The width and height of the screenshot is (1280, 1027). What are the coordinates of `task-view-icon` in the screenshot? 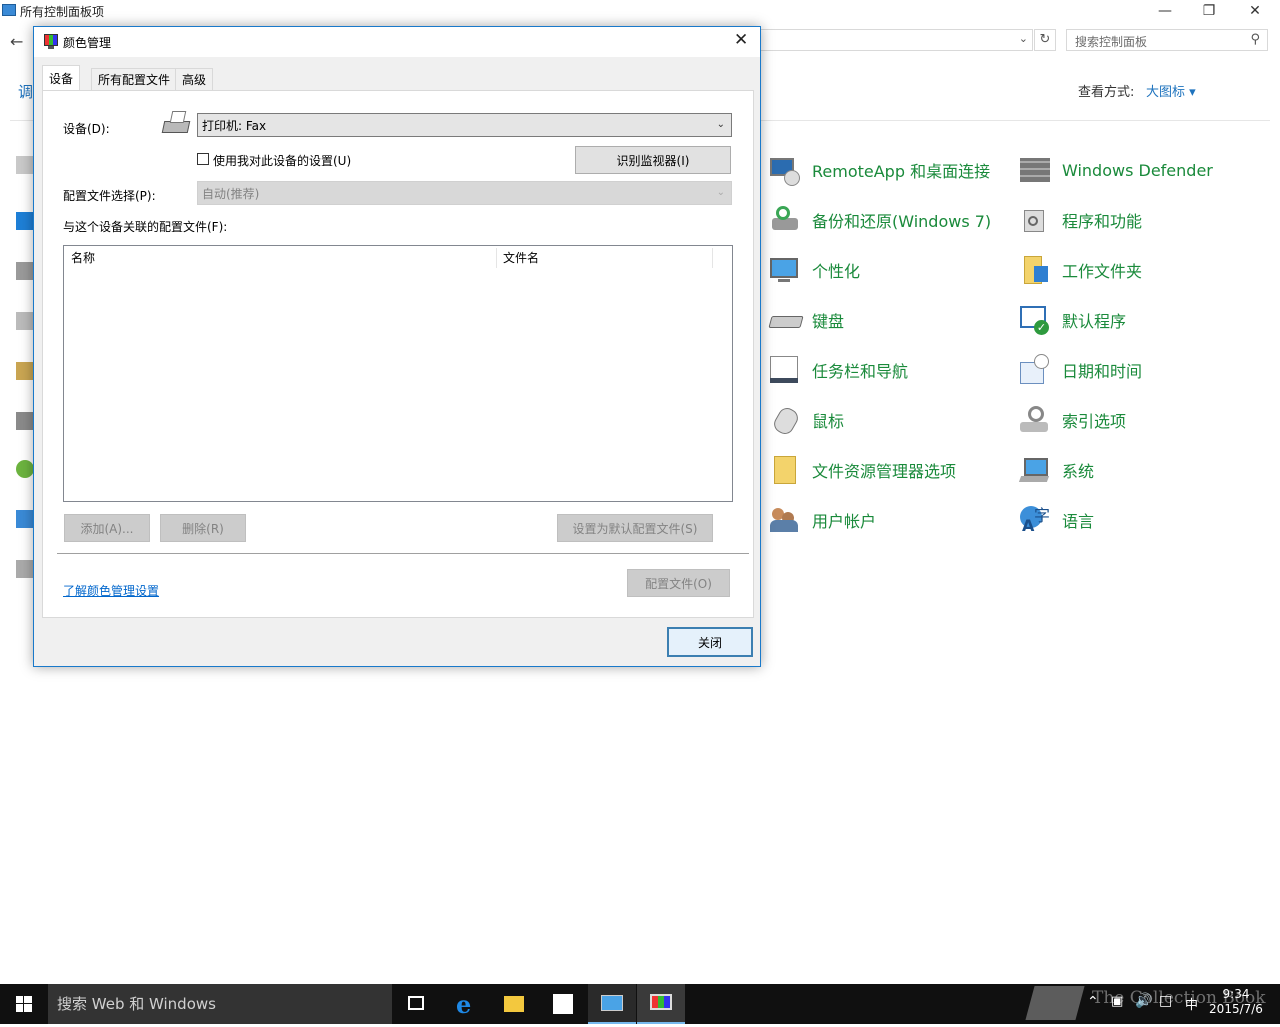 It's located at (416, 1003).